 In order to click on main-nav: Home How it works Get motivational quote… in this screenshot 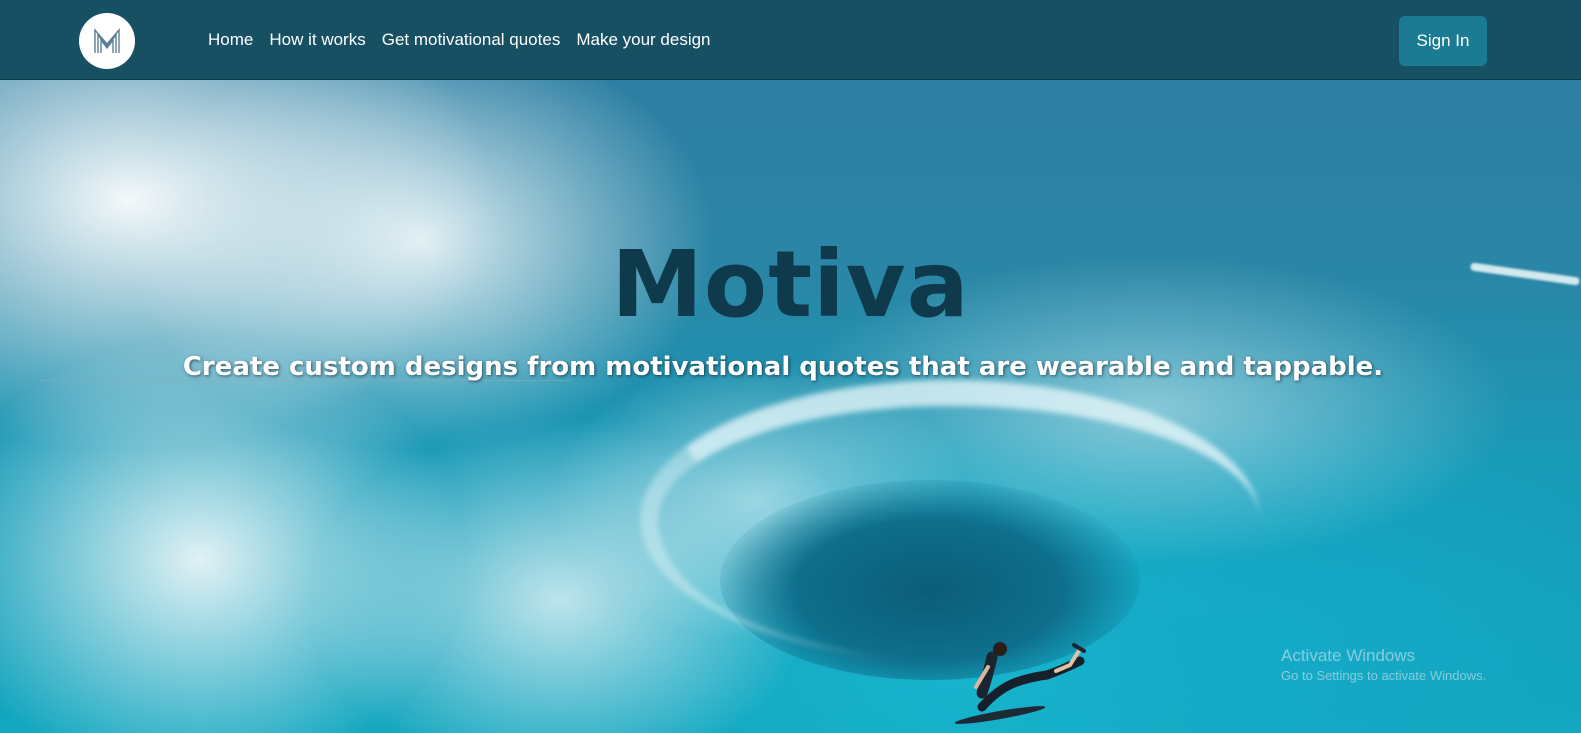, I will do `click(467, 40)`.